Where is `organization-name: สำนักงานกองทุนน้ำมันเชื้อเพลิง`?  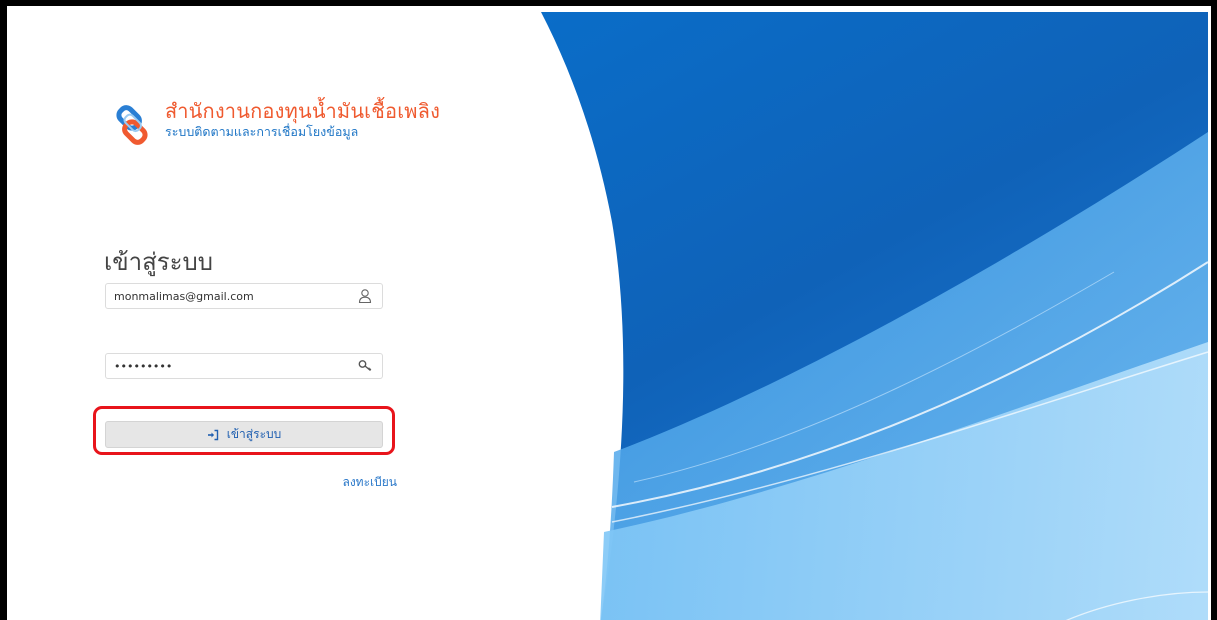
organization-name: สำนักงานกองทุนน้ำมันเชื้อเพลิง is located at coordinates (303, 111).